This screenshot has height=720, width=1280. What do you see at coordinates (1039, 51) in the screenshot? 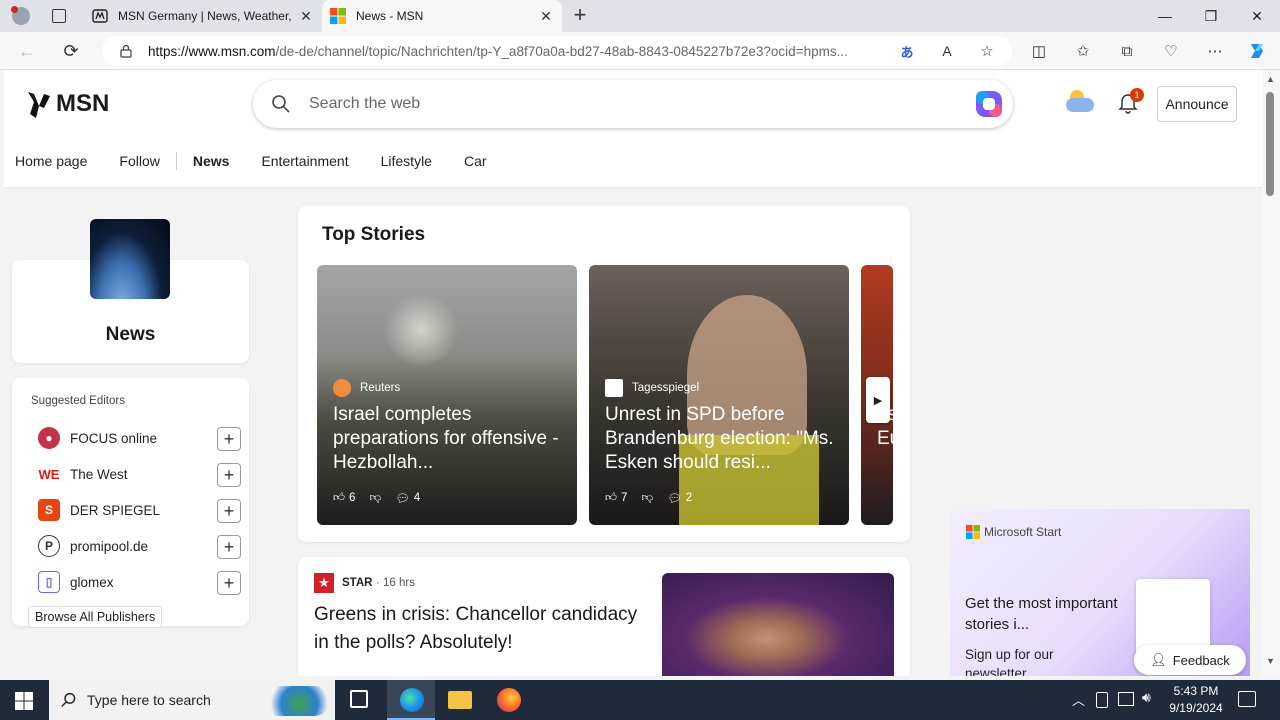
I see `split-screen-icon: ◫` at bounding box center [1039, 51].